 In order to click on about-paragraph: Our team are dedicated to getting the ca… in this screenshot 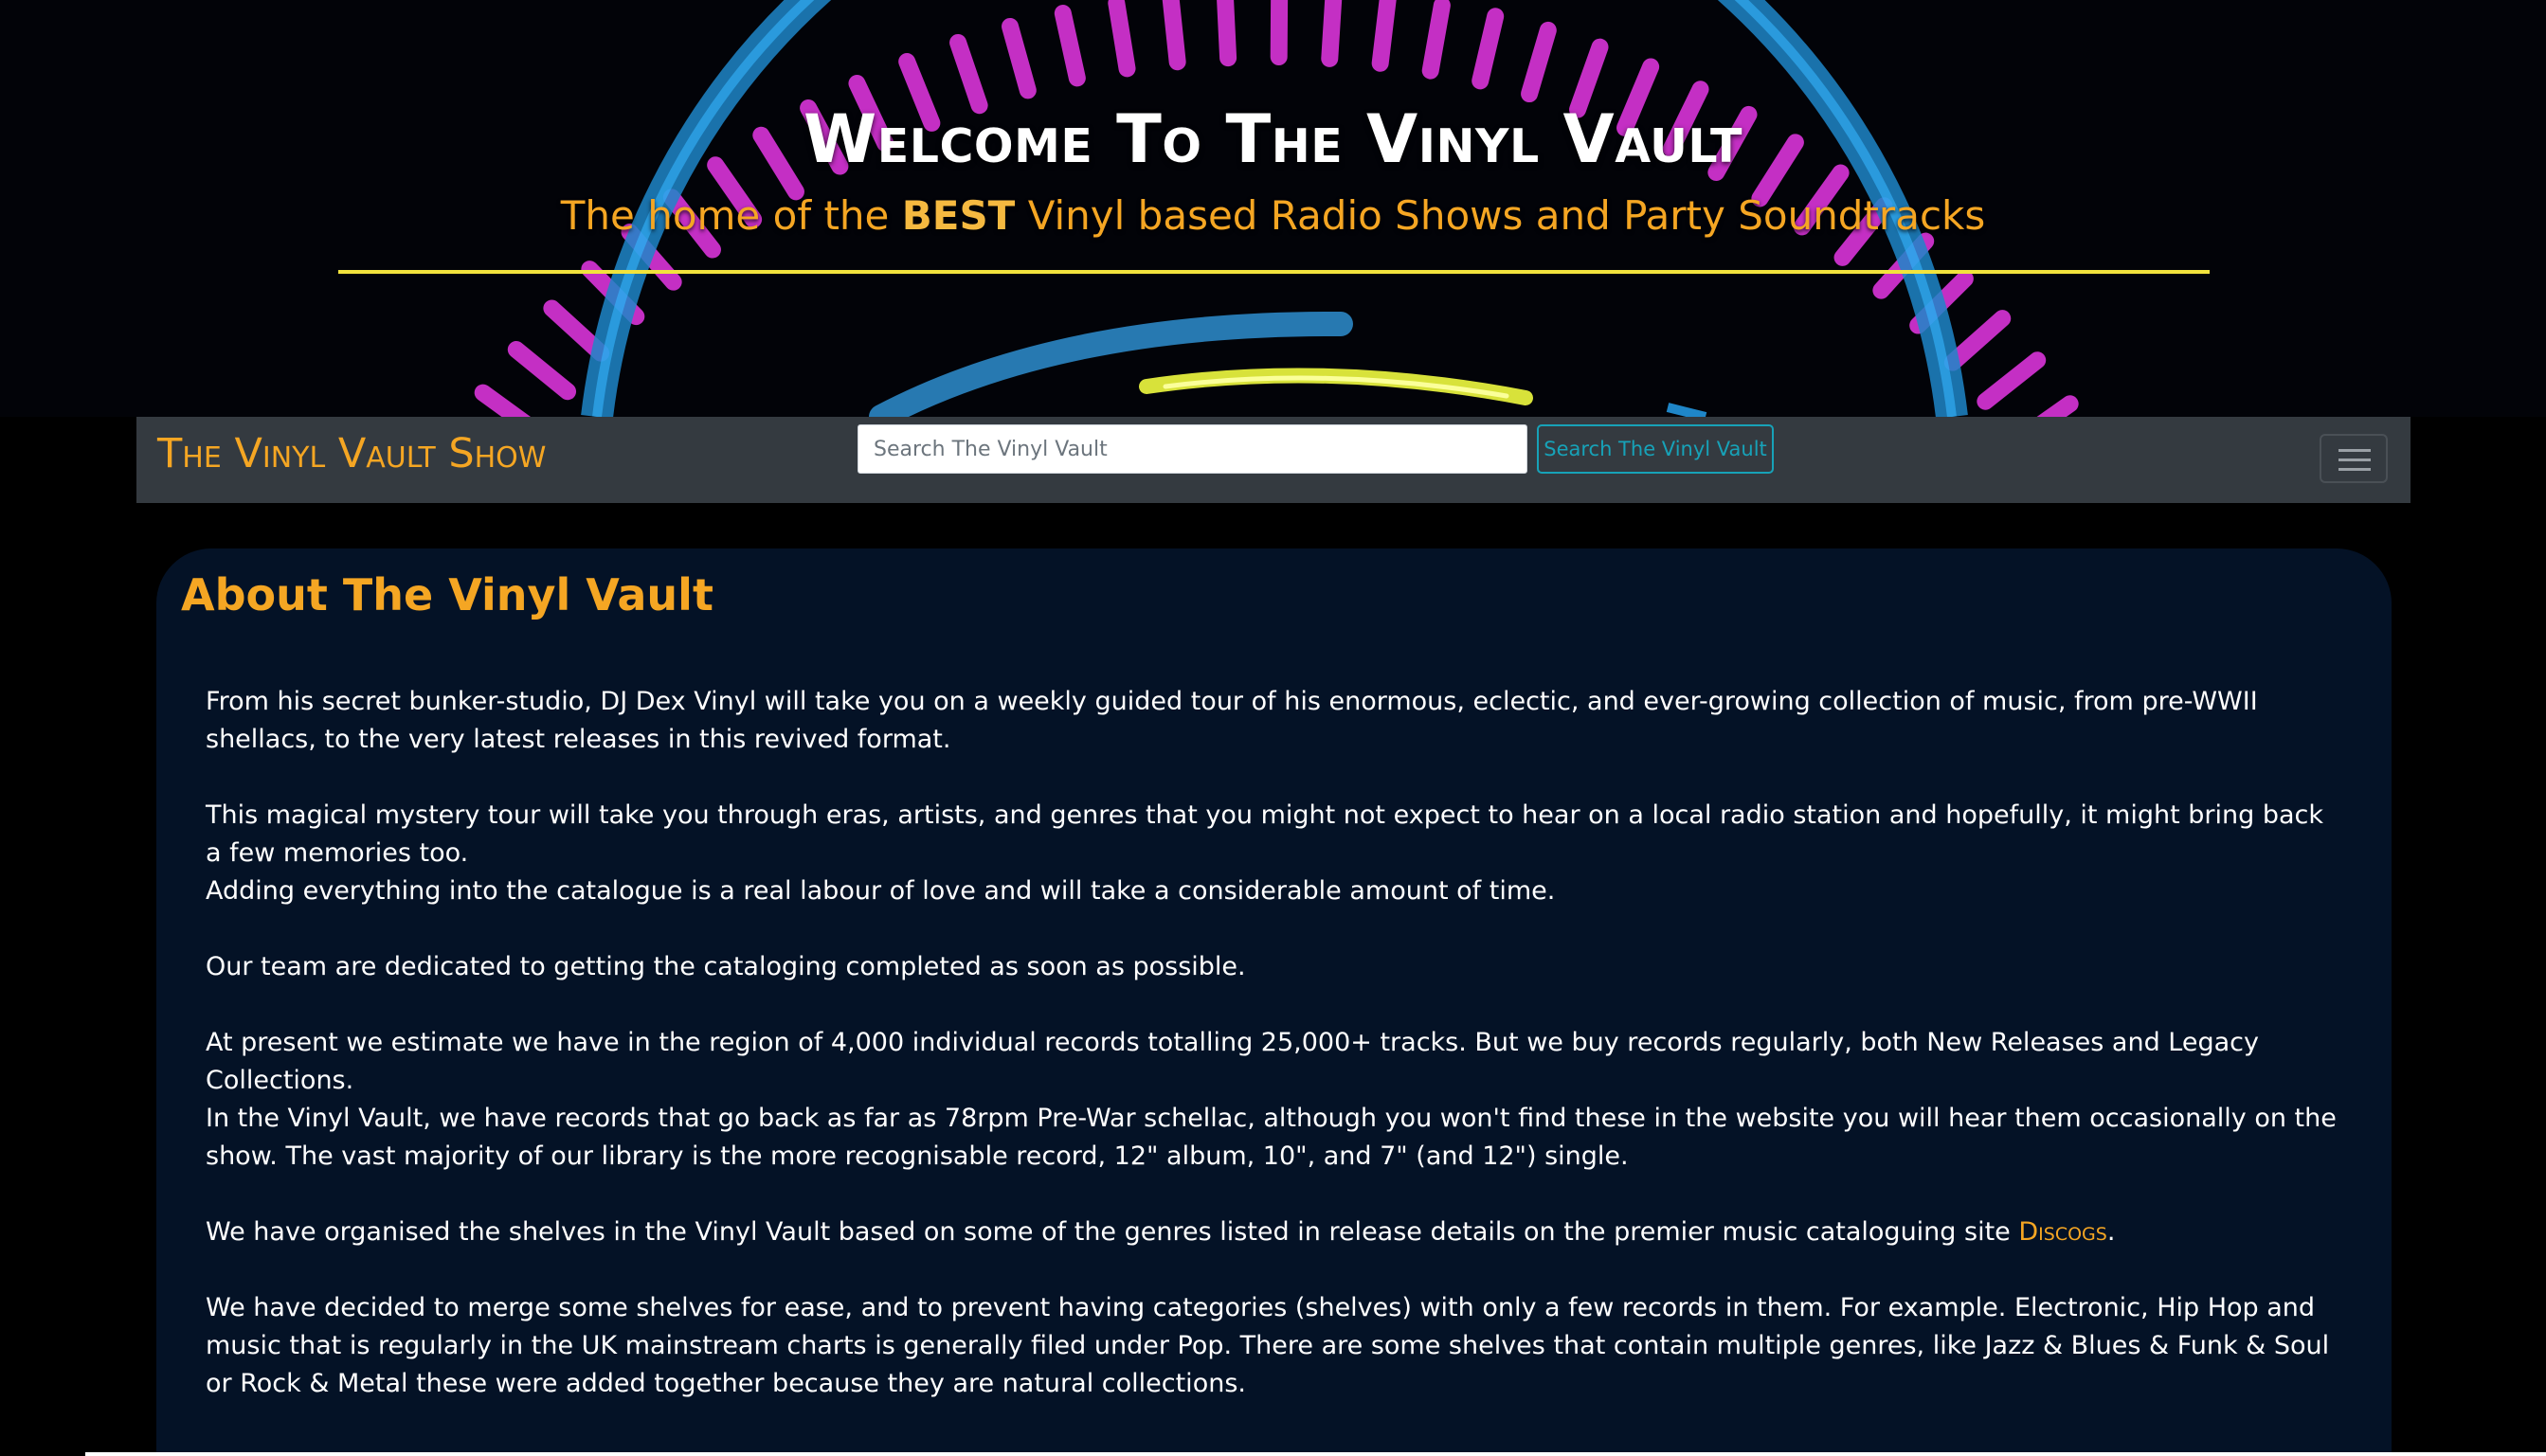, I will do `click(726, 967)`.